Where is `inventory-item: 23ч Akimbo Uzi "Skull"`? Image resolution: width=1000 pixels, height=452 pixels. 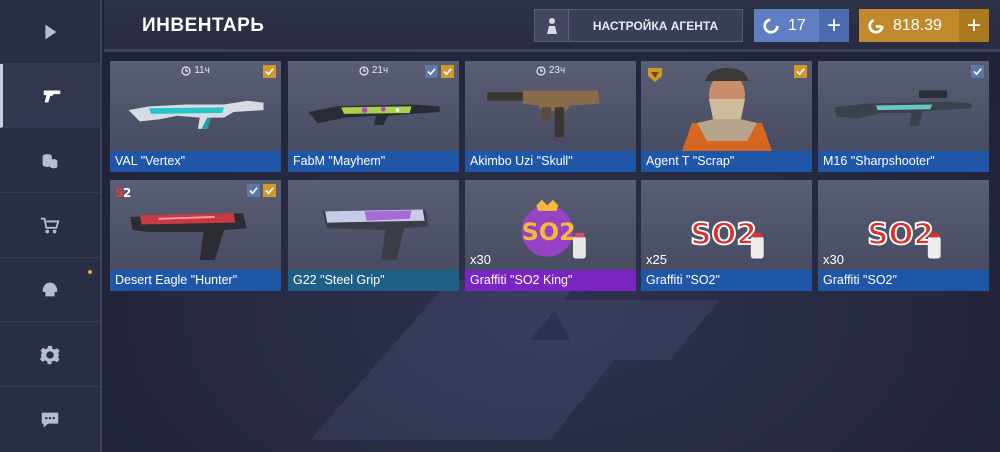 inventory-item: 23ч Akimbo Uzi "Skull" is located at coordinates (550, 116).